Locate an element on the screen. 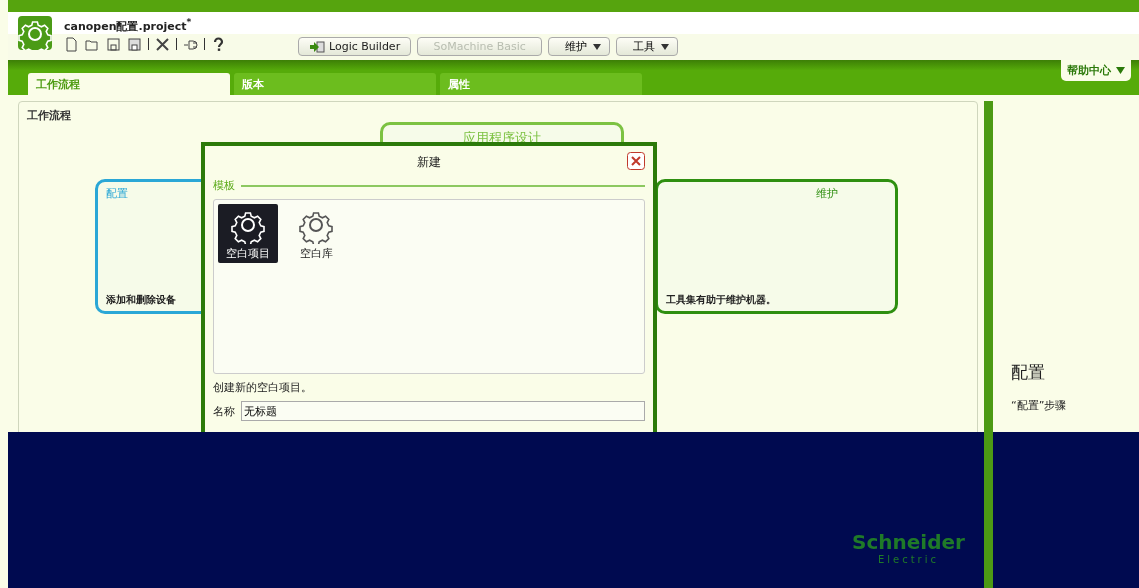 The width and height of the screenshot is (1139, 588). close-icon is located at coordinates (636, 161).